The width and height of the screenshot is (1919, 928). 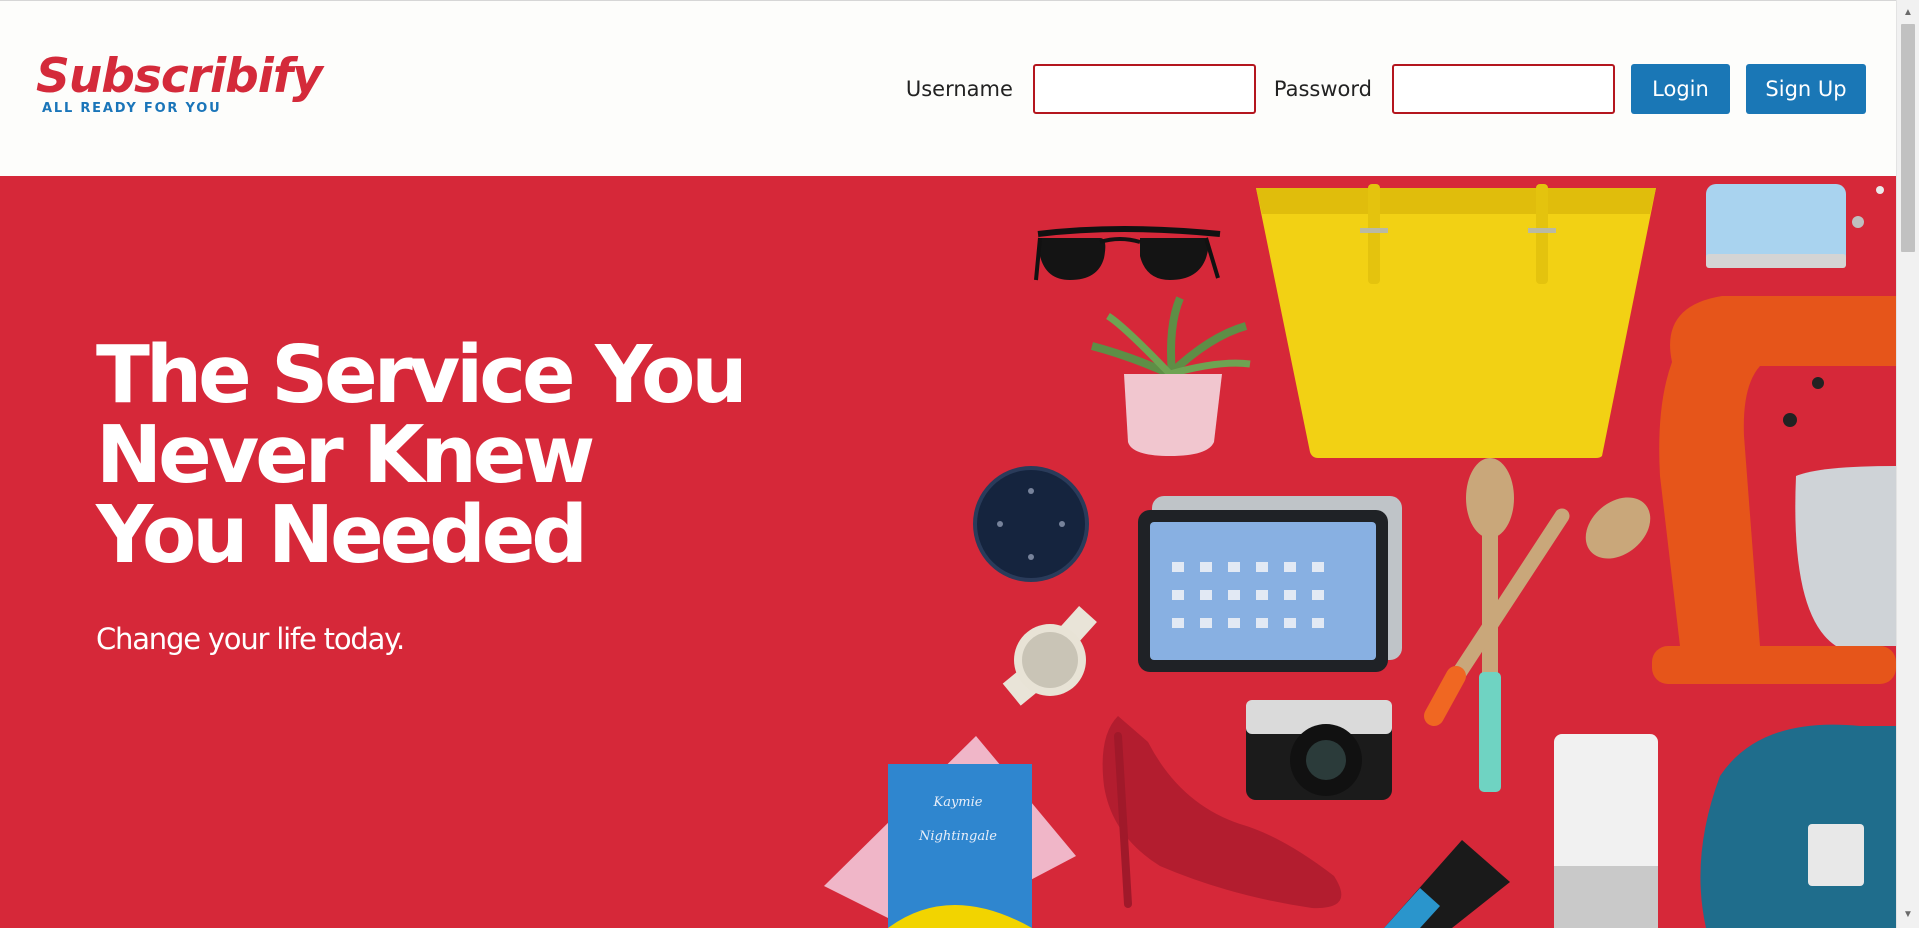 What do you see at coordinates (1537, 611) in the screenshot?
I see `wooden-fork-image` at bounding box center [1537, 611].